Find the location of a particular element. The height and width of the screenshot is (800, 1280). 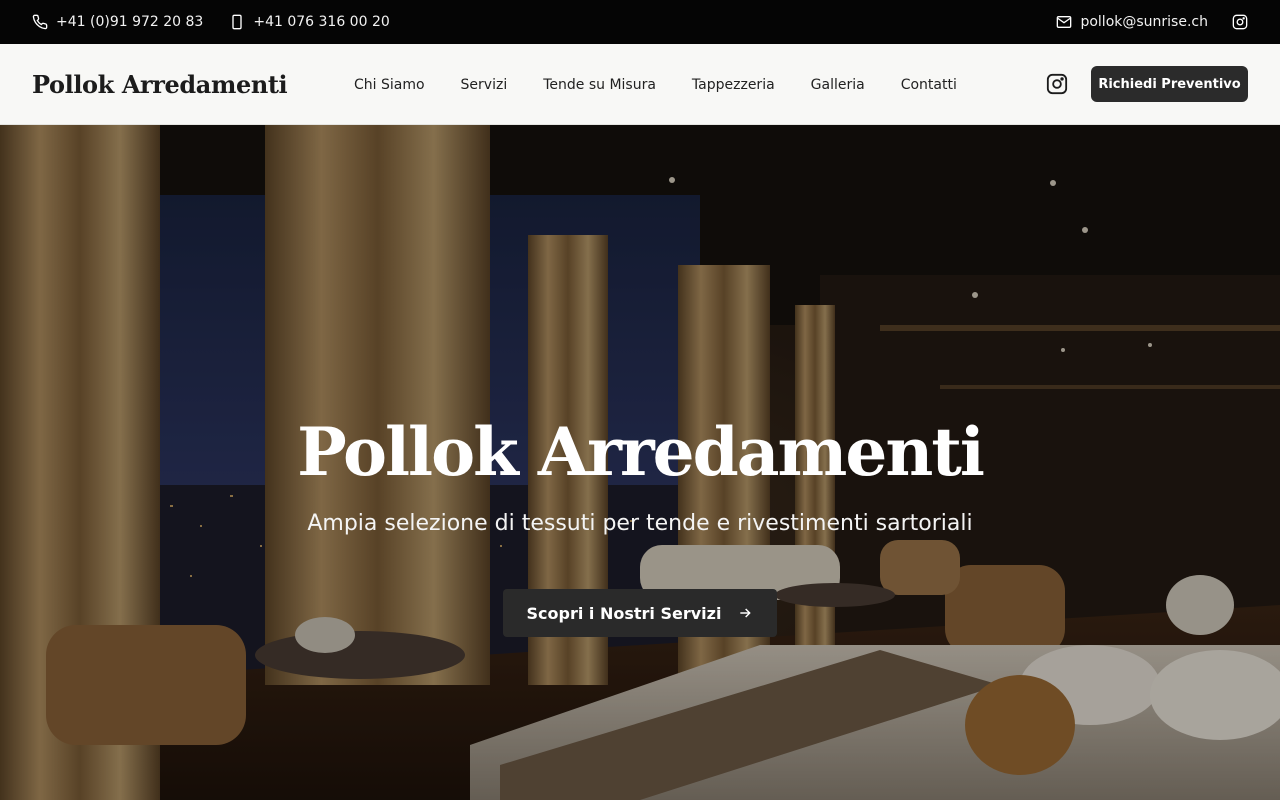

nav-tende-su-misura: Tende su Misura is located at coordinates (599, 85).